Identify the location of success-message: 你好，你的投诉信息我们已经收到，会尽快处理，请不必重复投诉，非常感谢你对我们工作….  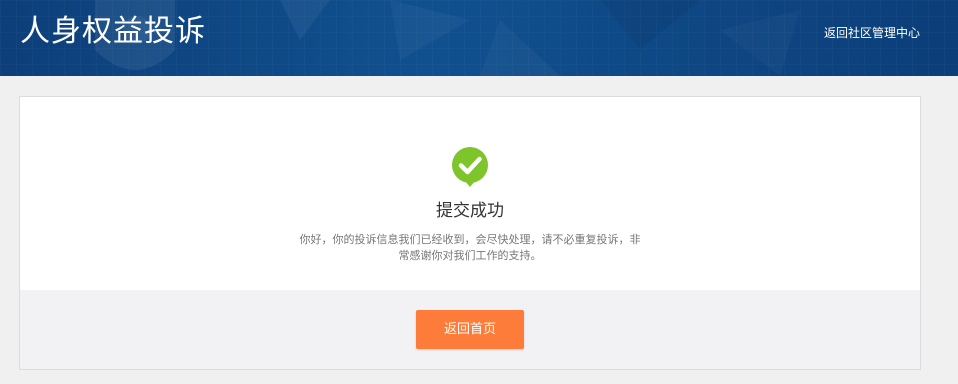
(470, 247).